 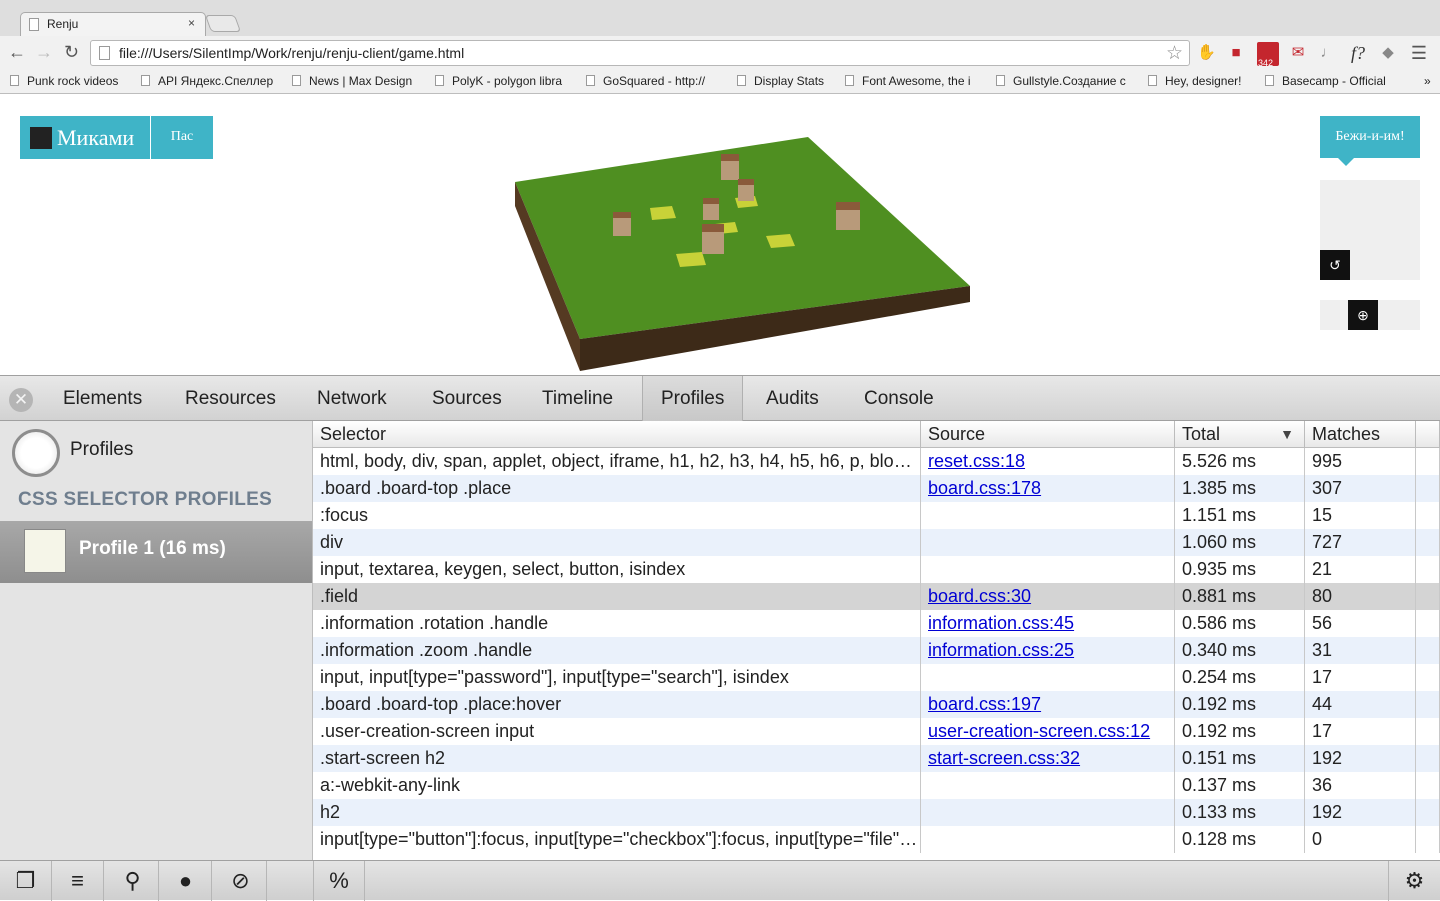 I want to click on menu-icon: ☰, so click(x=1419, y=53).